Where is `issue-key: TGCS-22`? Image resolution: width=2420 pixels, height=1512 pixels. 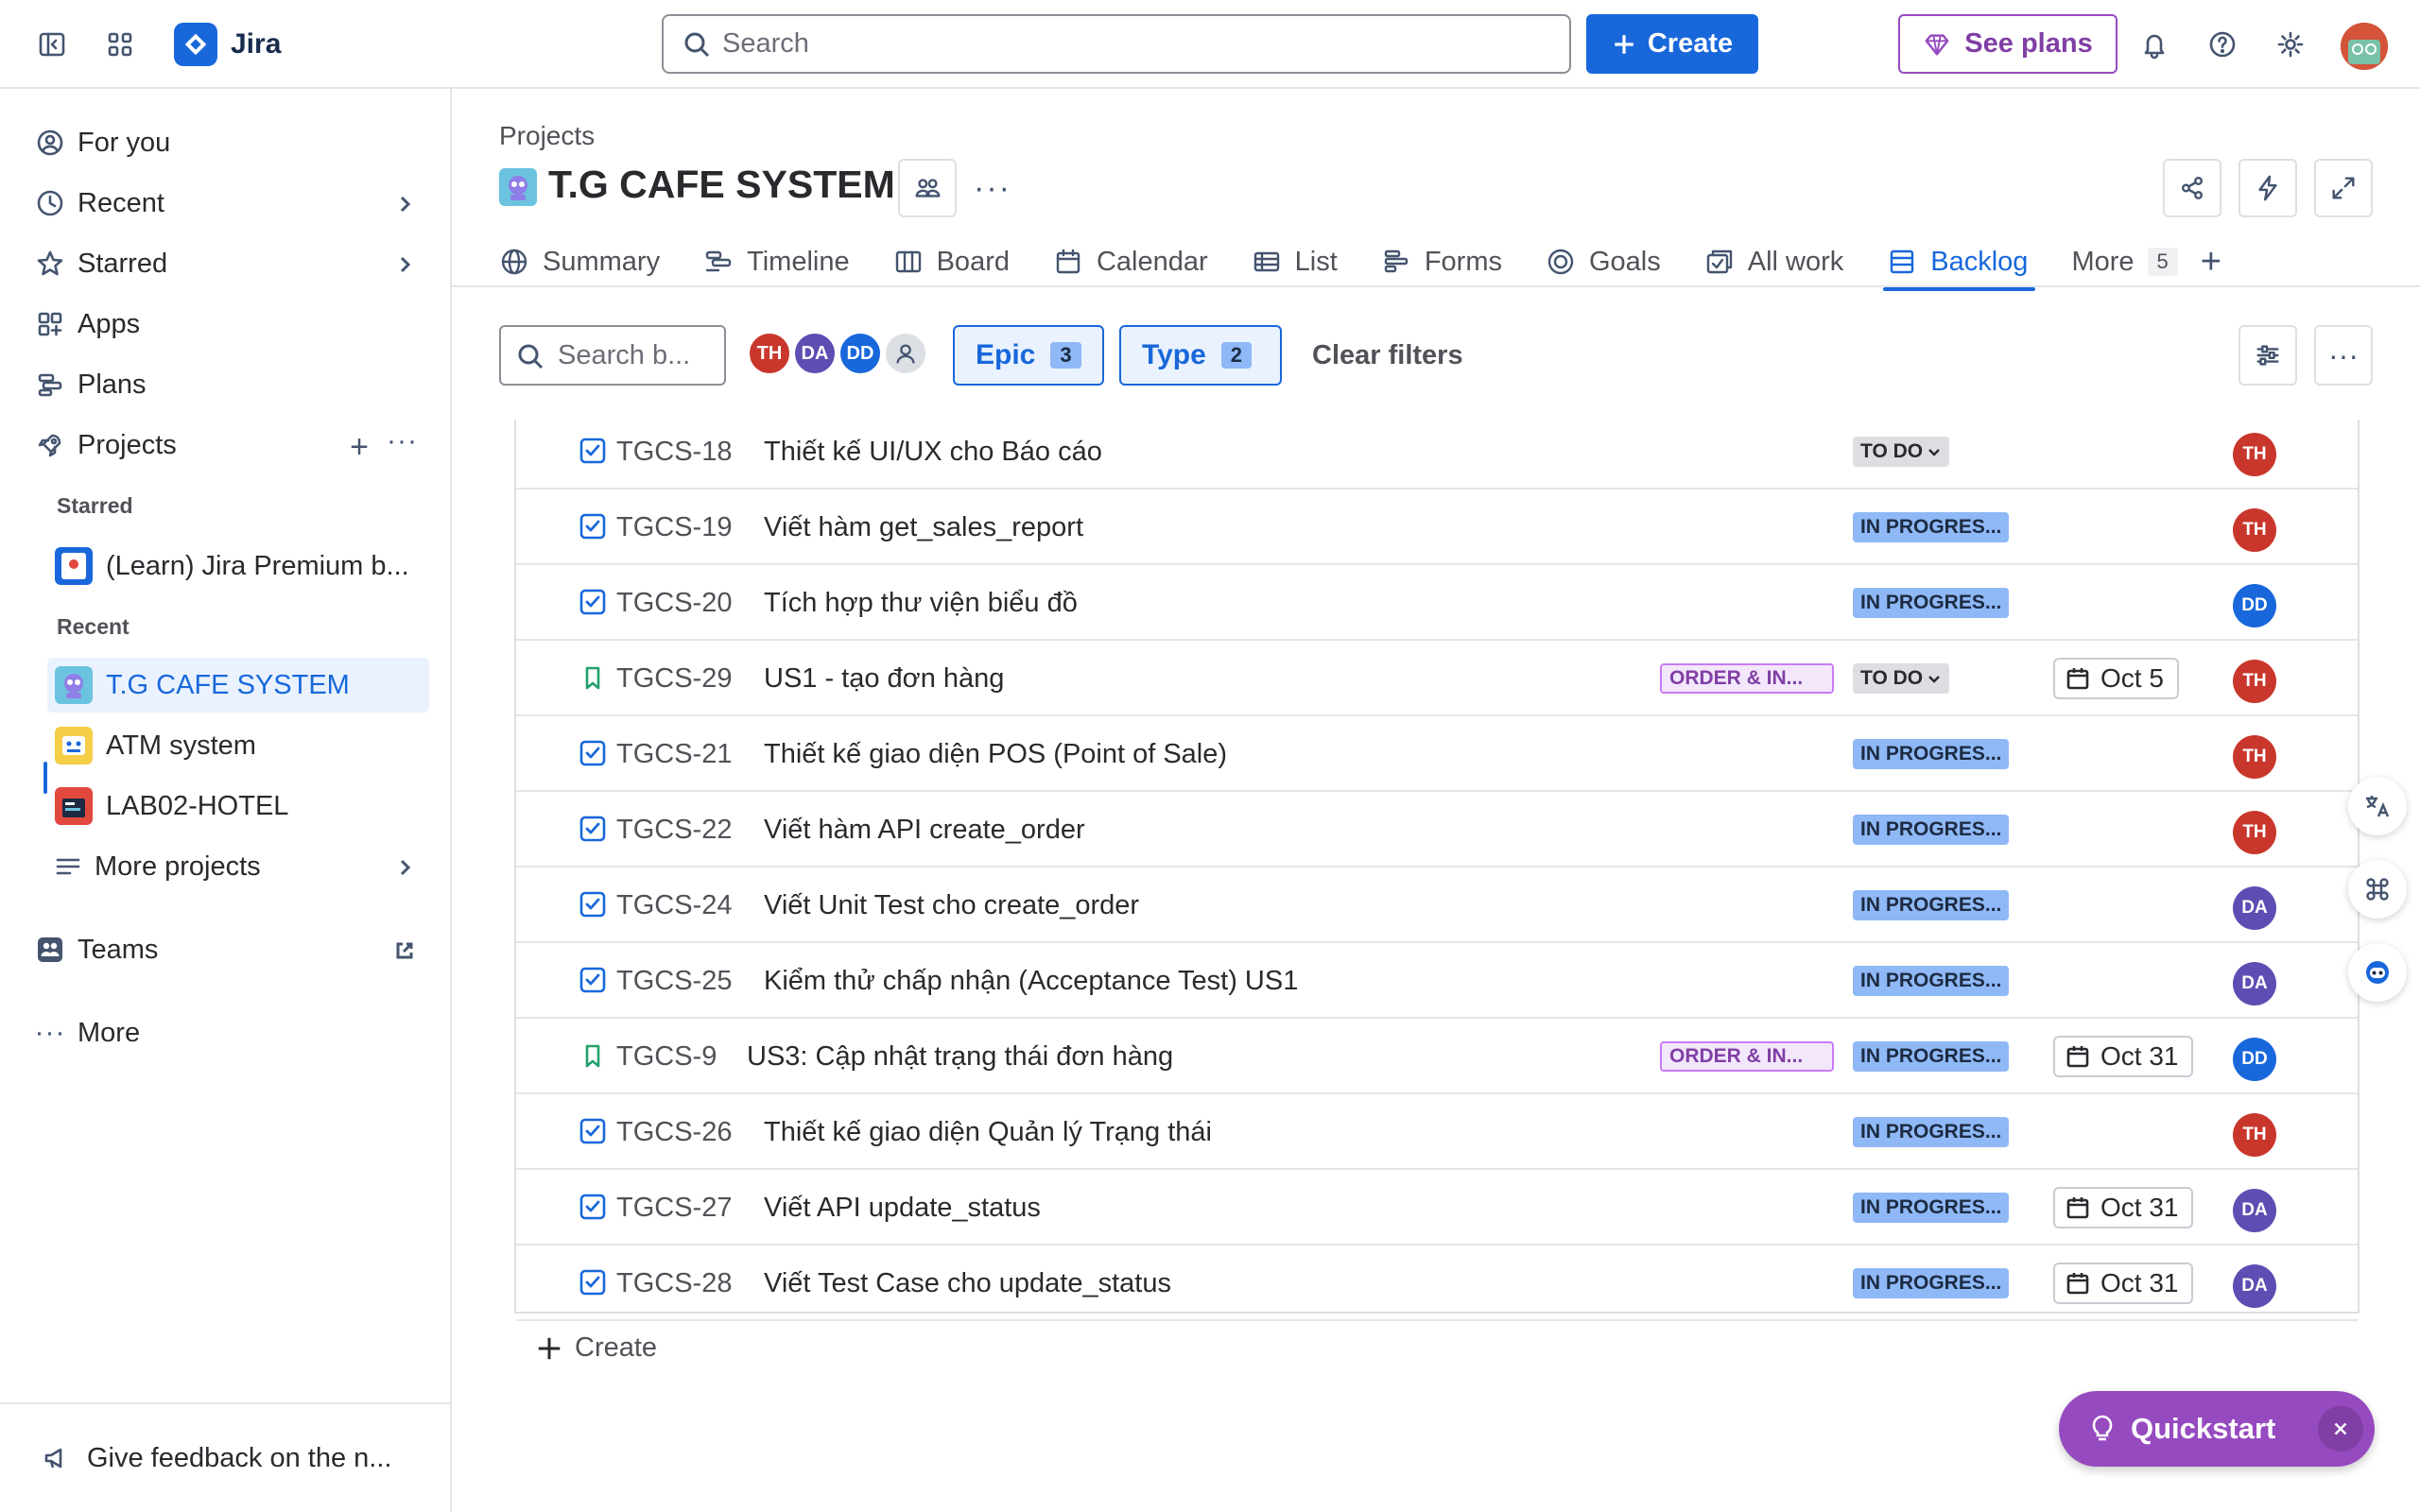 issue-key: TGCS-22 is located at coordinates (674, 830).